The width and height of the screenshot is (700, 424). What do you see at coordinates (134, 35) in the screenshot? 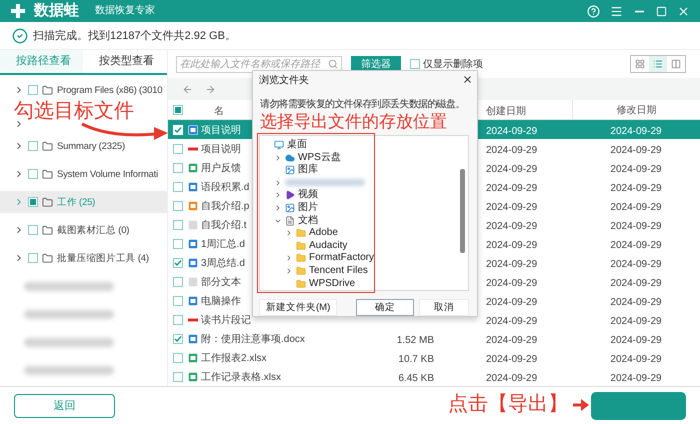
I see `scan-status: 扫描完成。找到12187个文件共2.92 GB。` at bounding box center [134, 35].